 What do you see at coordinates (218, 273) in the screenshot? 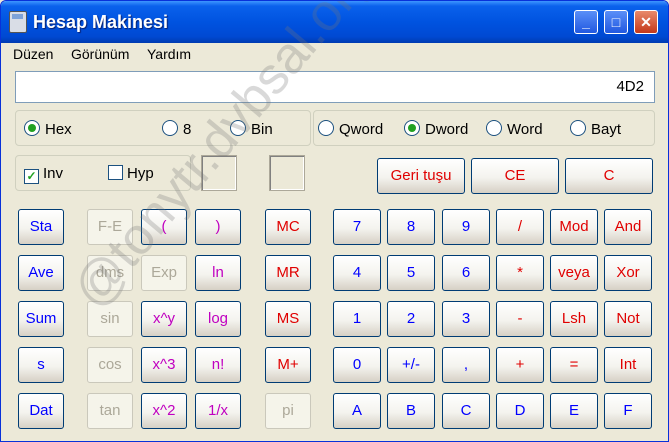
I see `func-button-ln: ln` at bounding box center [218, 273].